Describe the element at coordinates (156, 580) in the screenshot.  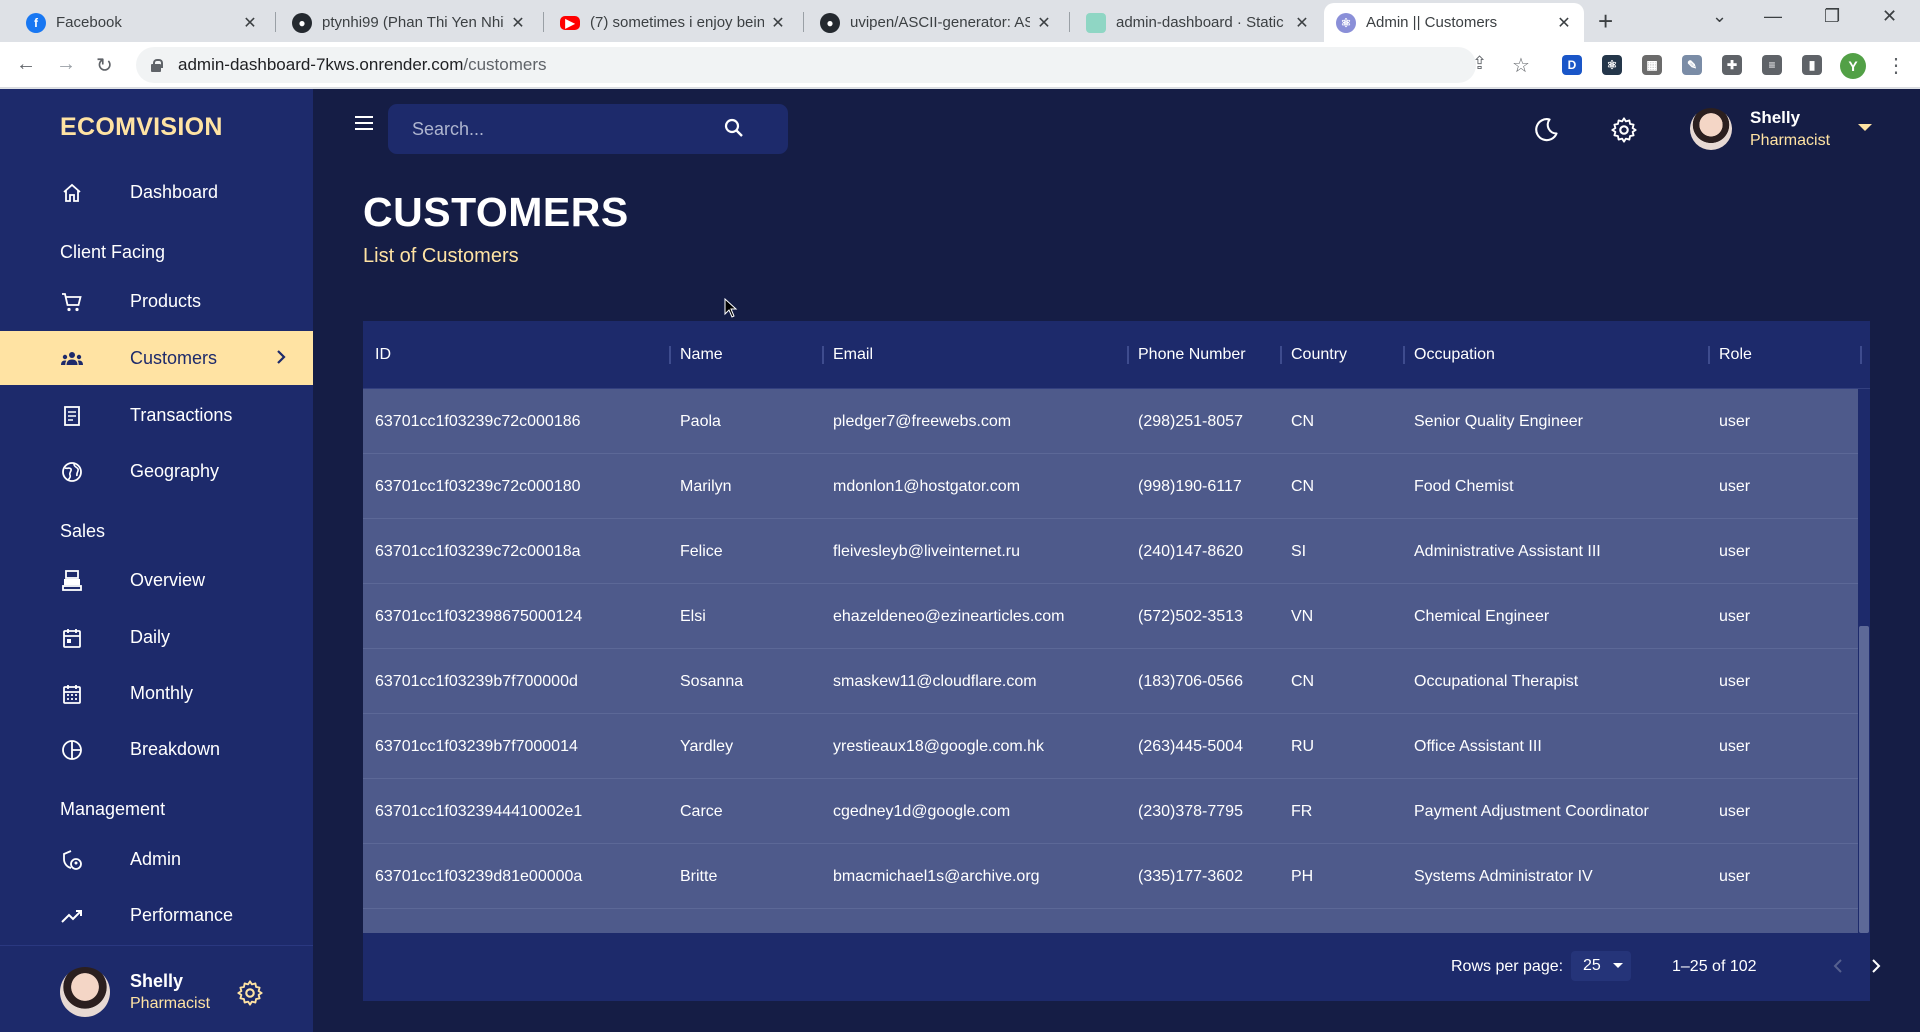
I see `sidebar-item-overview: Overview` at that location.